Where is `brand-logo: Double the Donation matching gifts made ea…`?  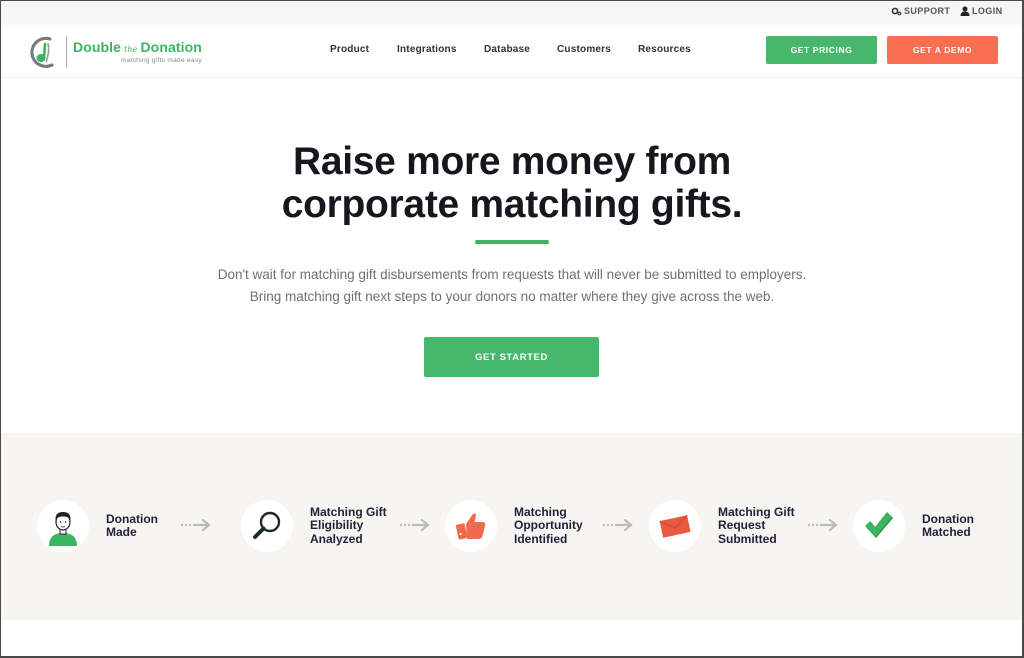
brand-logo: Double the Donation matching gifts made ea… is located at coordinates (114, 52).